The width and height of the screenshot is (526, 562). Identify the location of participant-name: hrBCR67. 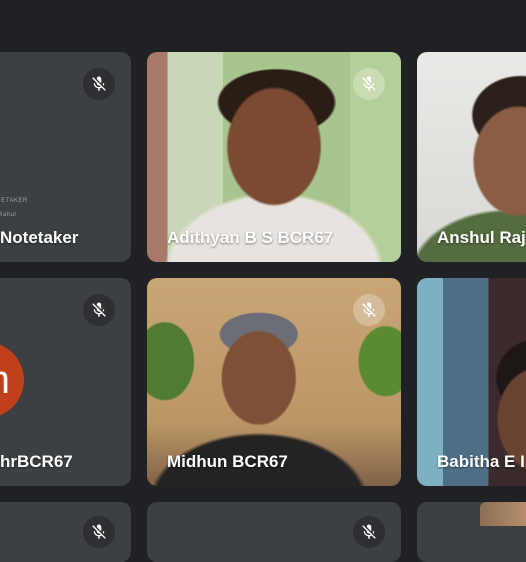
(36, 461).